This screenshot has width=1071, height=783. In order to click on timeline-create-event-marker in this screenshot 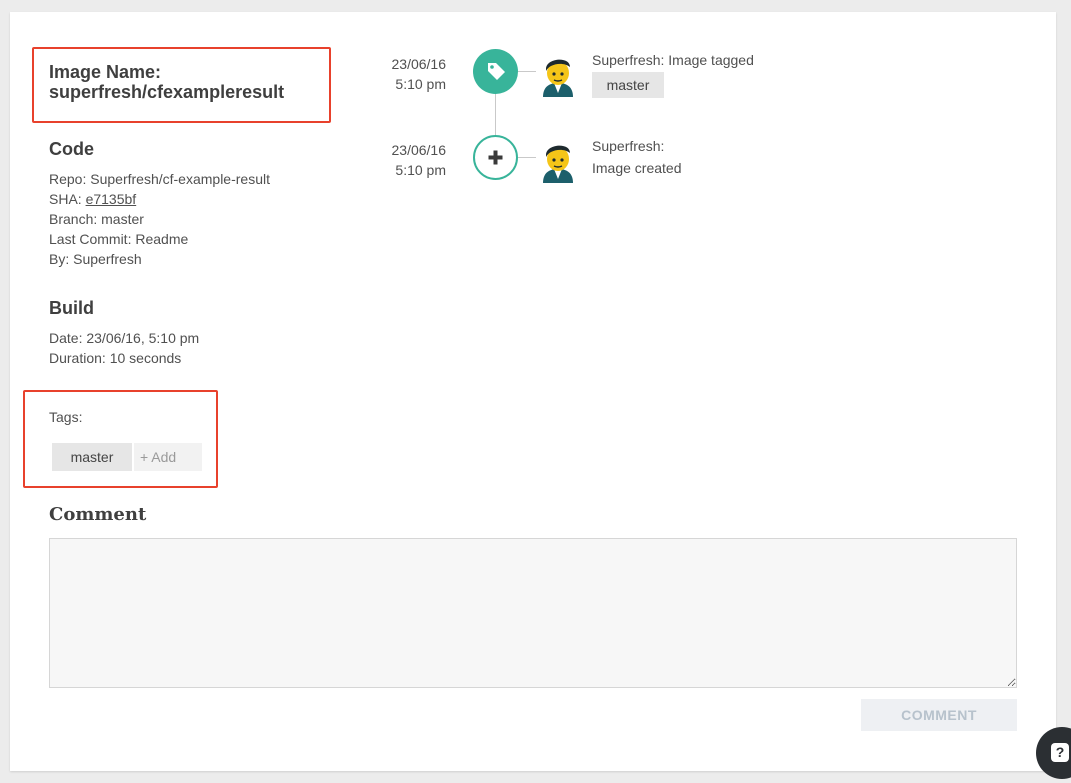, I will do `click(495, 157)`.